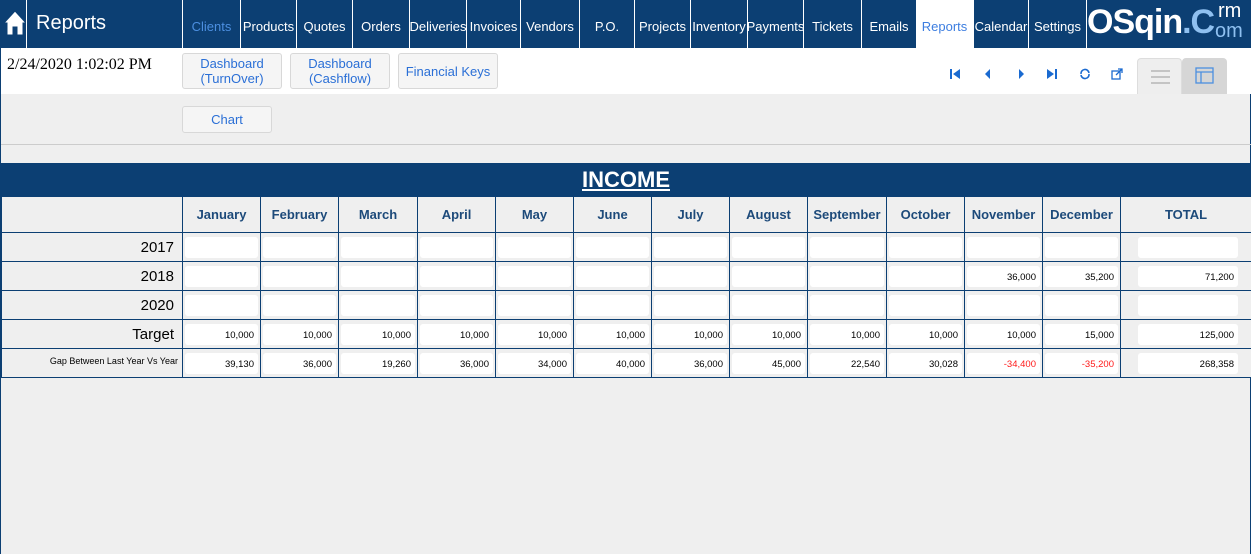  What do you see at coordinates (340, 71) in the screenshot?
I see `dashboard-cashflow-button: Dashboard (Cashflow)` at bounding box center [340, 71].